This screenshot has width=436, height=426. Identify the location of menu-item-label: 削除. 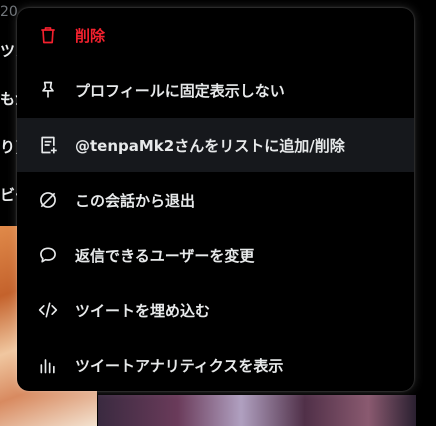
(90, 35).